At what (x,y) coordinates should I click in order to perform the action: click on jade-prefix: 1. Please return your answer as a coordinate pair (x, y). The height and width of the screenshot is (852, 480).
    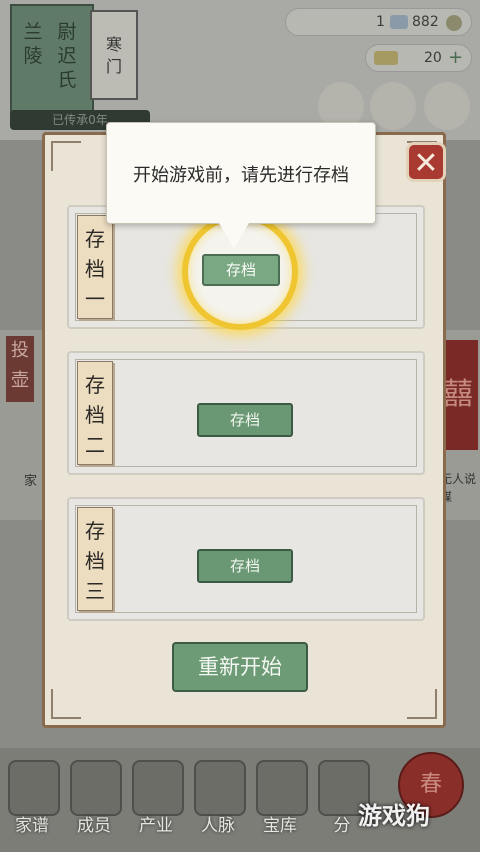
    Looking at the image, I should click on (380, 22).